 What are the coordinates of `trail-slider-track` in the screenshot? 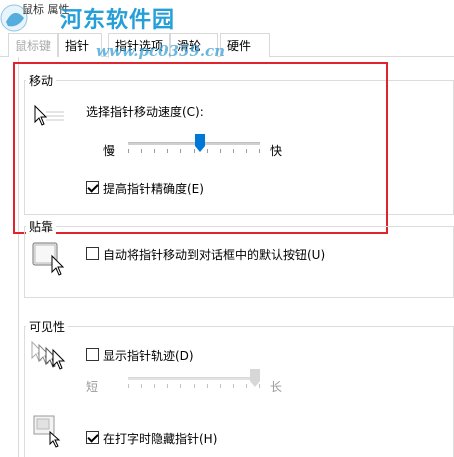 It's located at (194, 378).